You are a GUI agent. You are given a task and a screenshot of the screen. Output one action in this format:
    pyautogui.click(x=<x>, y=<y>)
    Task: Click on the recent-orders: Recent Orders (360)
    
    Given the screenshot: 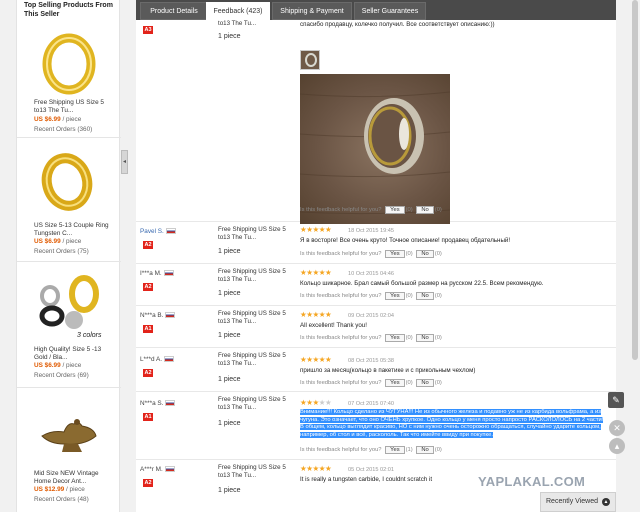 What is the action you would take?
    pyautogui.click(x=63, y=129)
    